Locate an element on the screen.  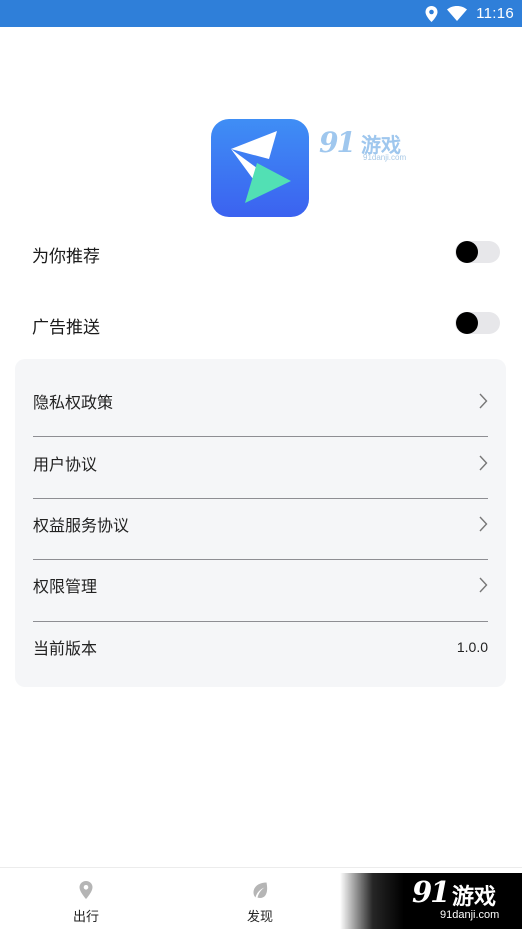
watermark-corner: 91 游戏 91danji.com is located at coordinates (431, 901).